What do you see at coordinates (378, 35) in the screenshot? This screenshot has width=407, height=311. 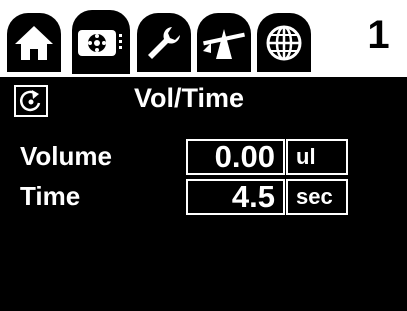 I see `mode-number: 1` at bounding box center [378, 35].